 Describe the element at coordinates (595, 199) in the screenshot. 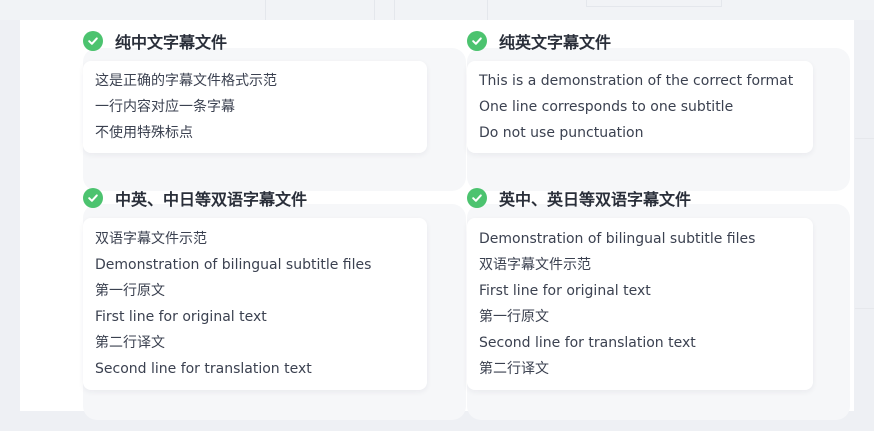

I see `section-title: 英中、英日等双语字幕文件` at that location.